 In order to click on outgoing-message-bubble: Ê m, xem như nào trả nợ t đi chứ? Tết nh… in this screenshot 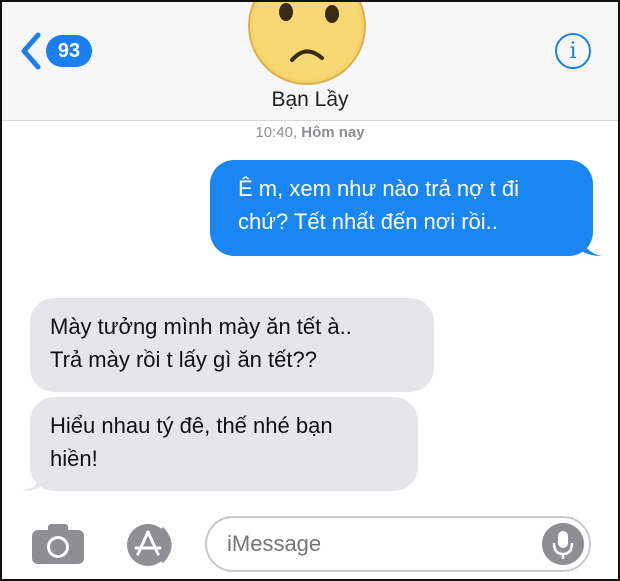, I will do `click(401, 208)`.